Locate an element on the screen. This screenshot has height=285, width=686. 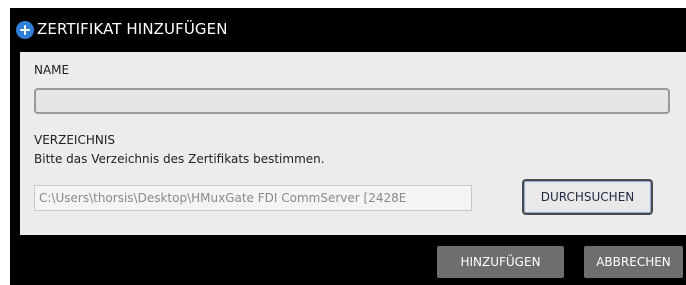
dialog-title: ZERTIFIKAT HINZUFÜGEN is located at coordinates (132, 29).